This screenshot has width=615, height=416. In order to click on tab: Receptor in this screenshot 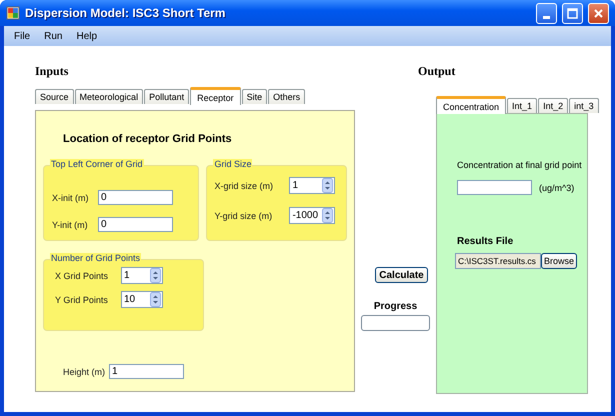, I will do `click(215, 96)`.